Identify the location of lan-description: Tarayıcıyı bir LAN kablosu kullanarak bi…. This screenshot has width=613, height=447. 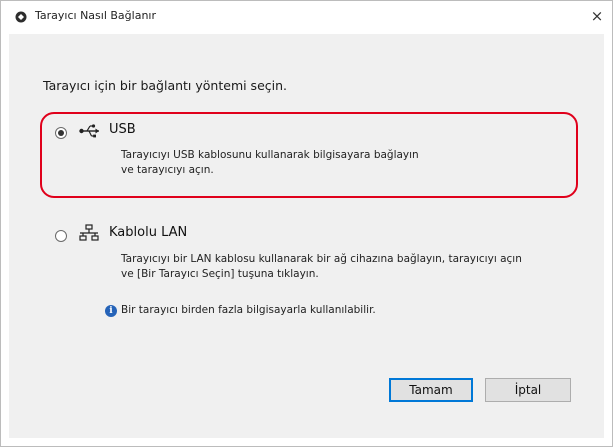
(356, 267).